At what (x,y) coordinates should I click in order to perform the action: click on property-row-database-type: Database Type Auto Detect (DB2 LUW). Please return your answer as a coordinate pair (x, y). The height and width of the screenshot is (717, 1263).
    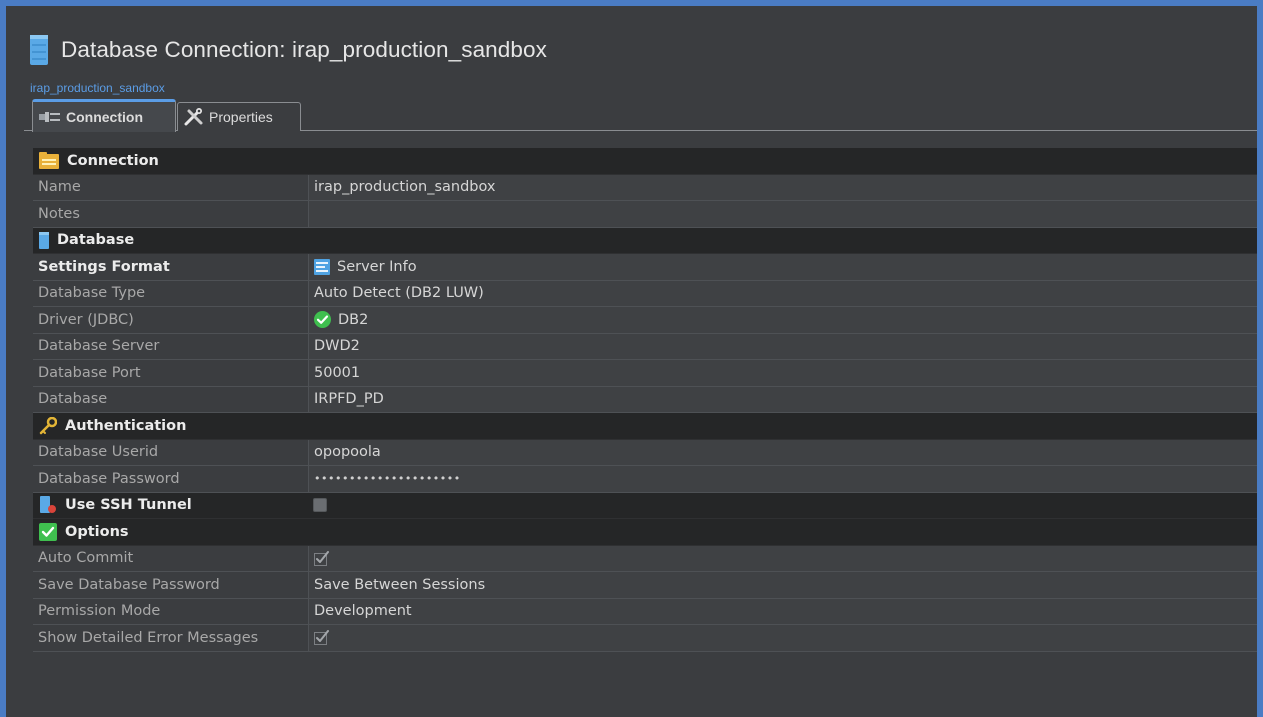
    Looking at the image, I should click on (645, 293).